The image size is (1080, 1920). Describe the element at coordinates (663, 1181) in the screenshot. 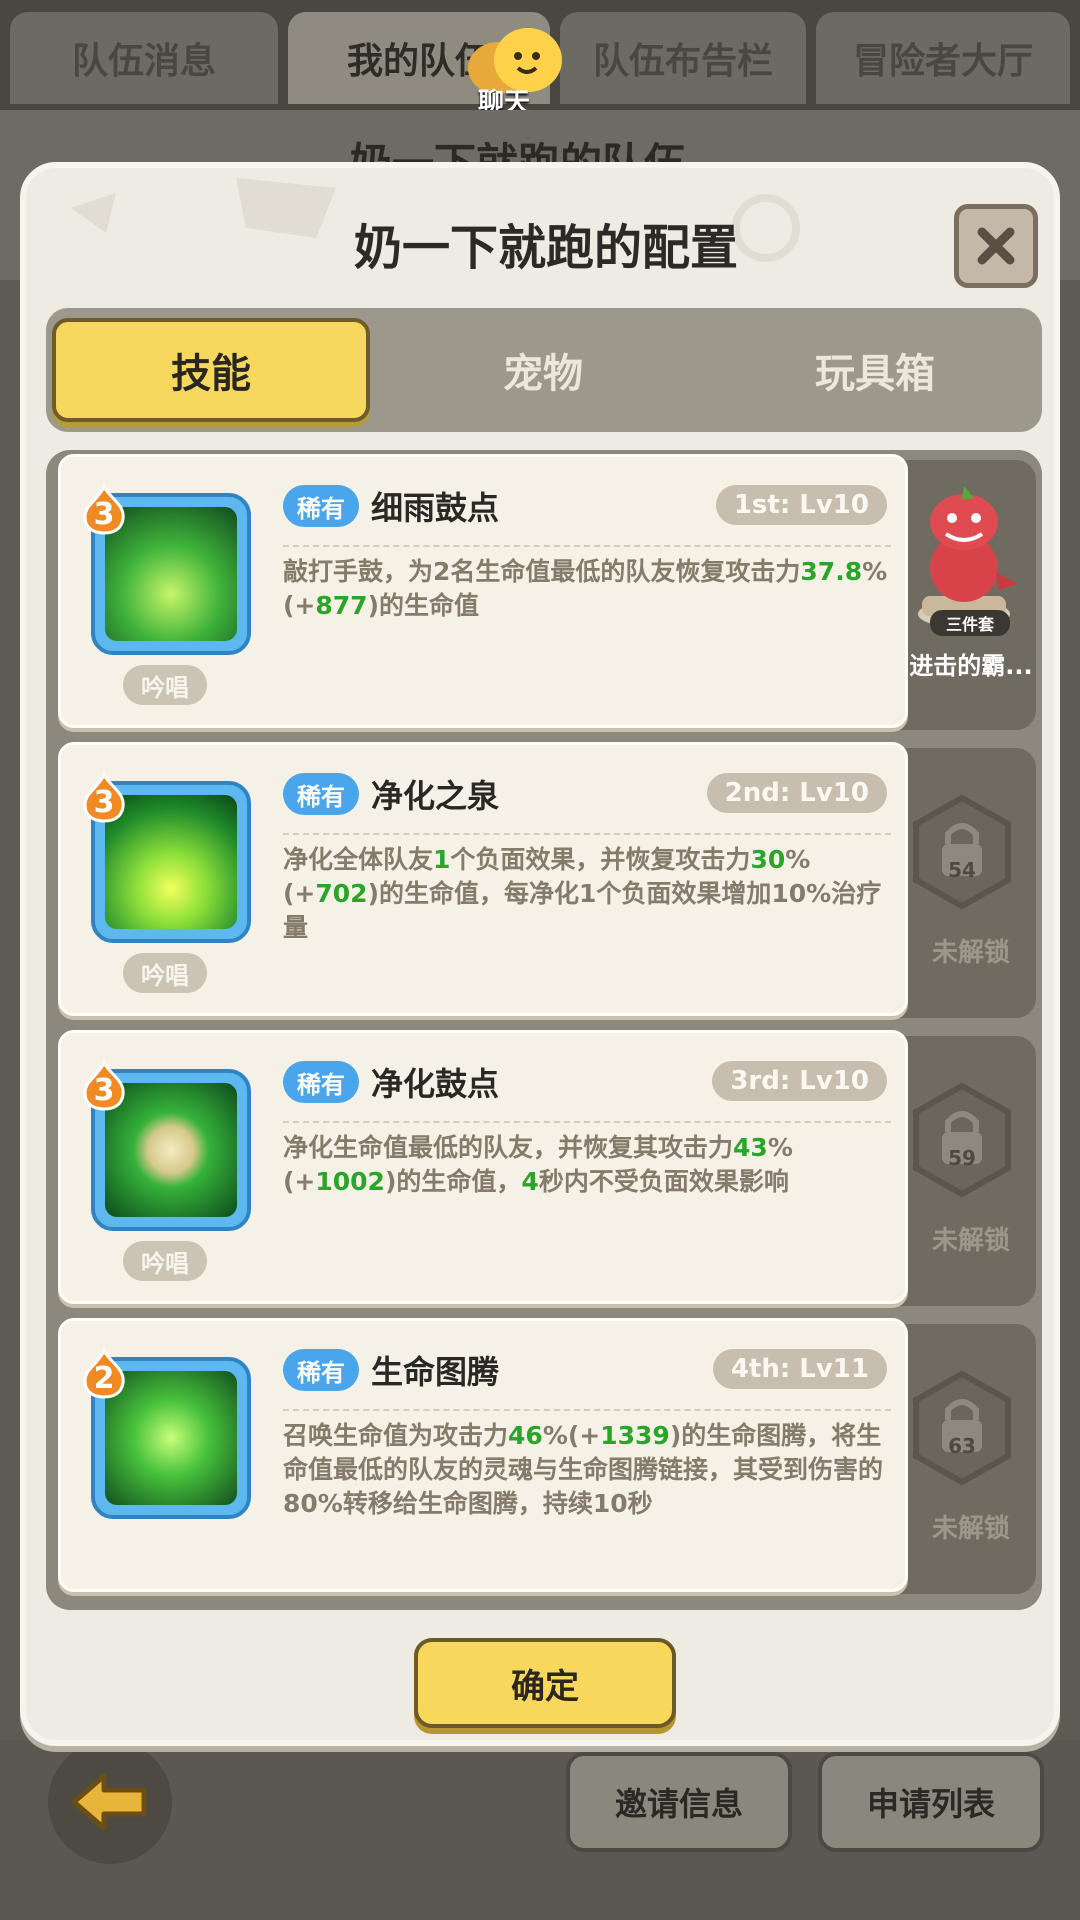

I see `skill-text: 秒内不受负面效果影响` at that location.